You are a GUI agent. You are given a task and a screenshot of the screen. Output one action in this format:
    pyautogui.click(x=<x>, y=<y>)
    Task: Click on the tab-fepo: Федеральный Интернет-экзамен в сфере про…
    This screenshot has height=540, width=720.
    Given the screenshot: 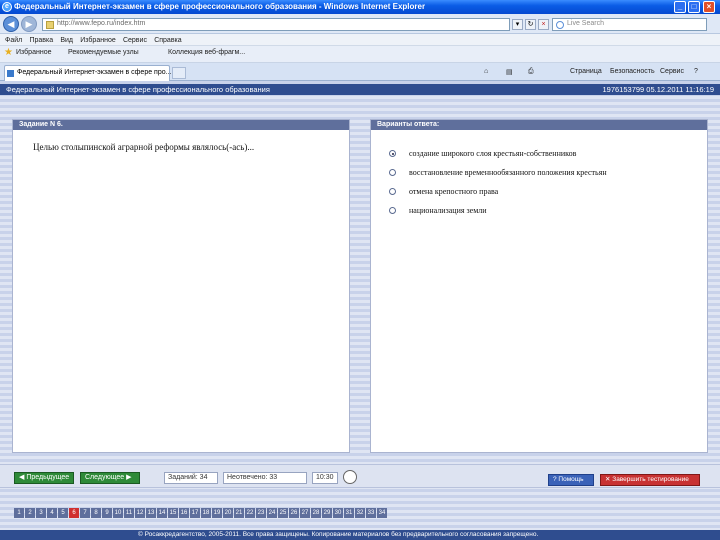 What is the action you would take?
    pyautogui.click(x=88, y=73)
    